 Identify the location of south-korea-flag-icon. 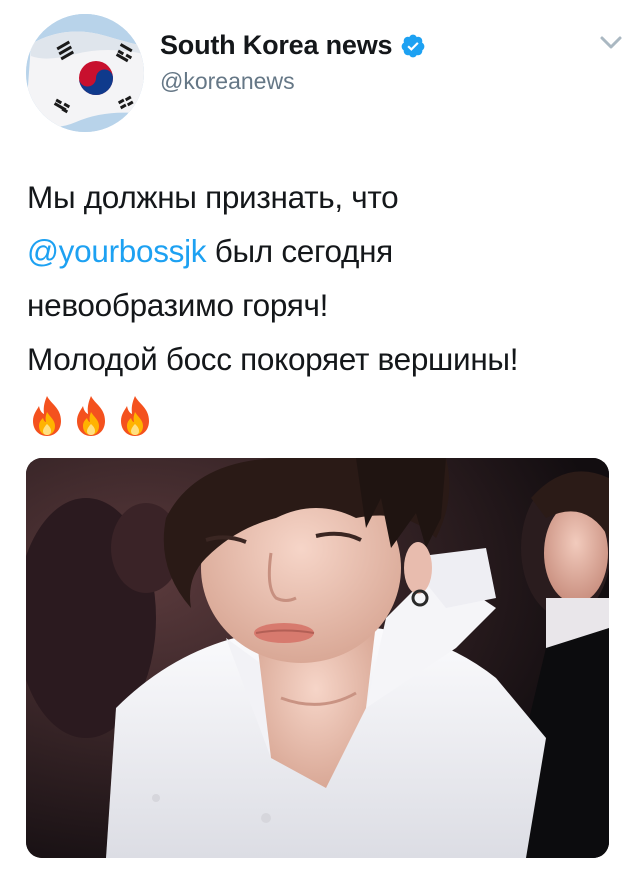
(85, 73).